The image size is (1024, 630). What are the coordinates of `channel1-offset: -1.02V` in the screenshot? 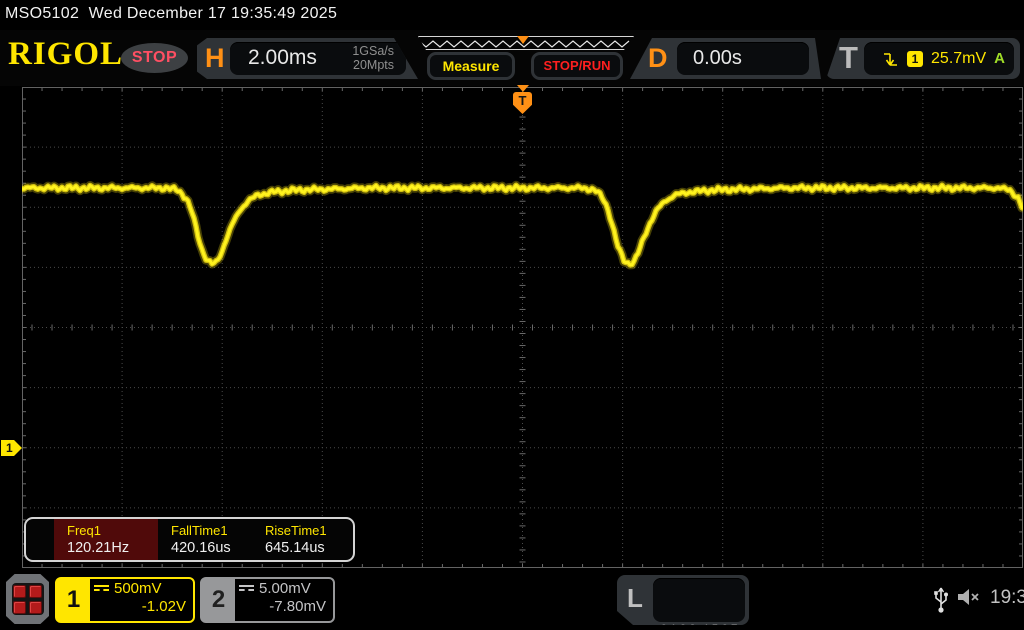 It's located at (163, 606).